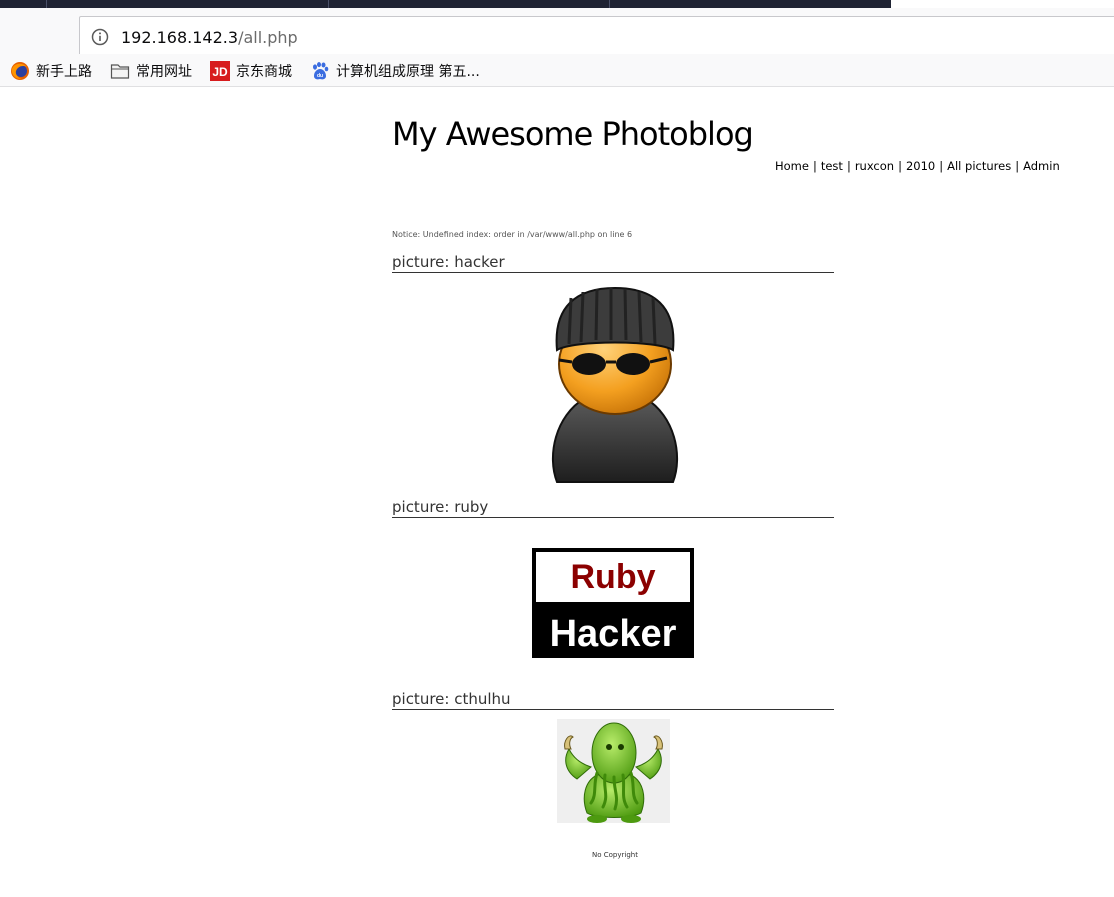 The height and width of the screenshot is (897, 1114). What do you see at coordinates (573, 134) in the screenshot?
I see `site-title: My Awesome Photoblog` at bounding box center [573, 134].